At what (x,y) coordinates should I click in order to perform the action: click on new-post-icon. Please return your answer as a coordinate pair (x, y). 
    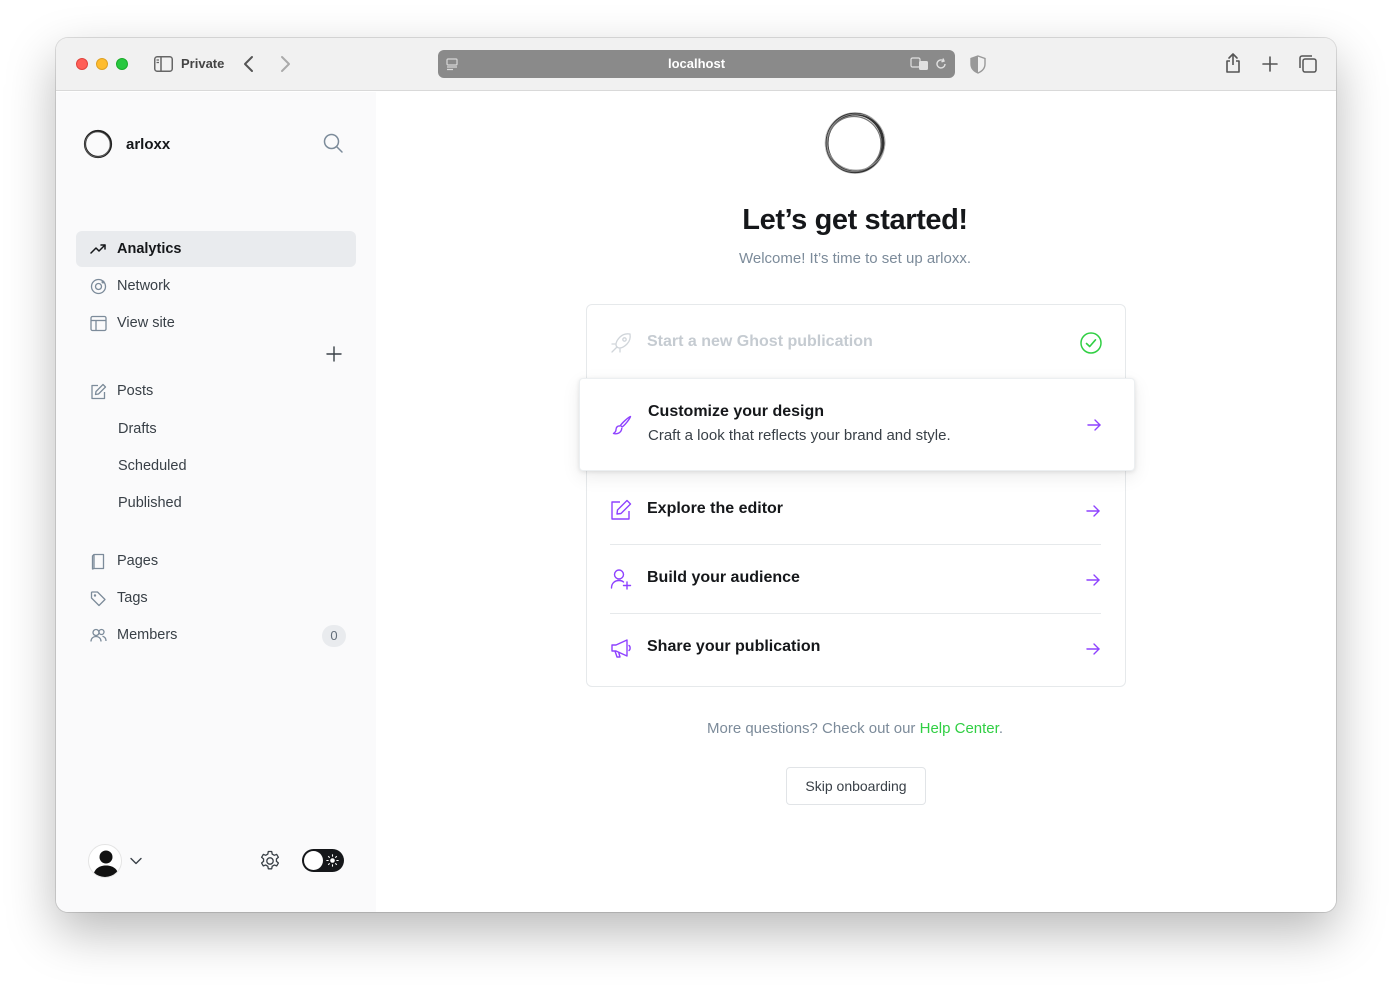
    Looking at the image, I should click on (334, 354).